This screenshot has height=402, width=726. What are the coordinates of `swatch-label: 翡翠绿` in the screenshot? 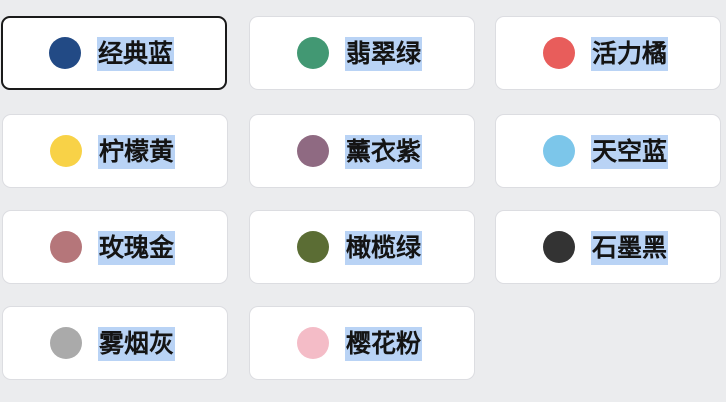 It's located at (384, 54).